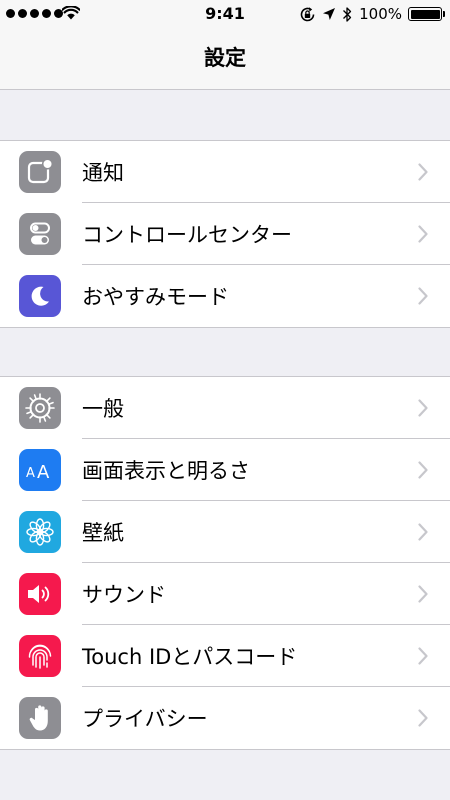 The width and height of the screenshot is (450, 800). Describe the element at coordinates (145, 719) in the screenshot. I see `row-label: プライバシー` at that location.